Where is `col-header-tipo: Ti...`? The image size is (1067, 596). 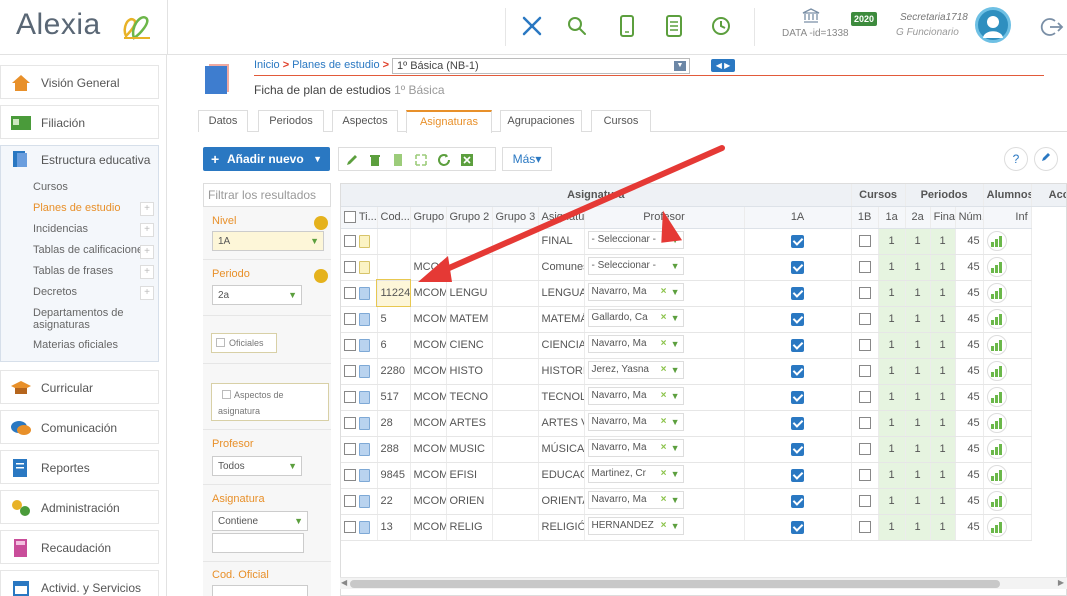
col-header-tipo: Ti... is located at coordinates (359, 217).